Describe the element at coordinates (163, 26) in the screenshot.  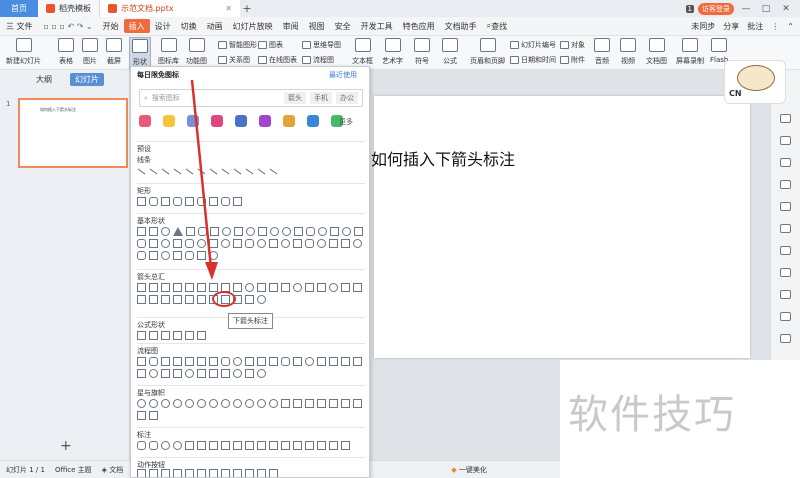
I see `menu-design: 设计` at that location.